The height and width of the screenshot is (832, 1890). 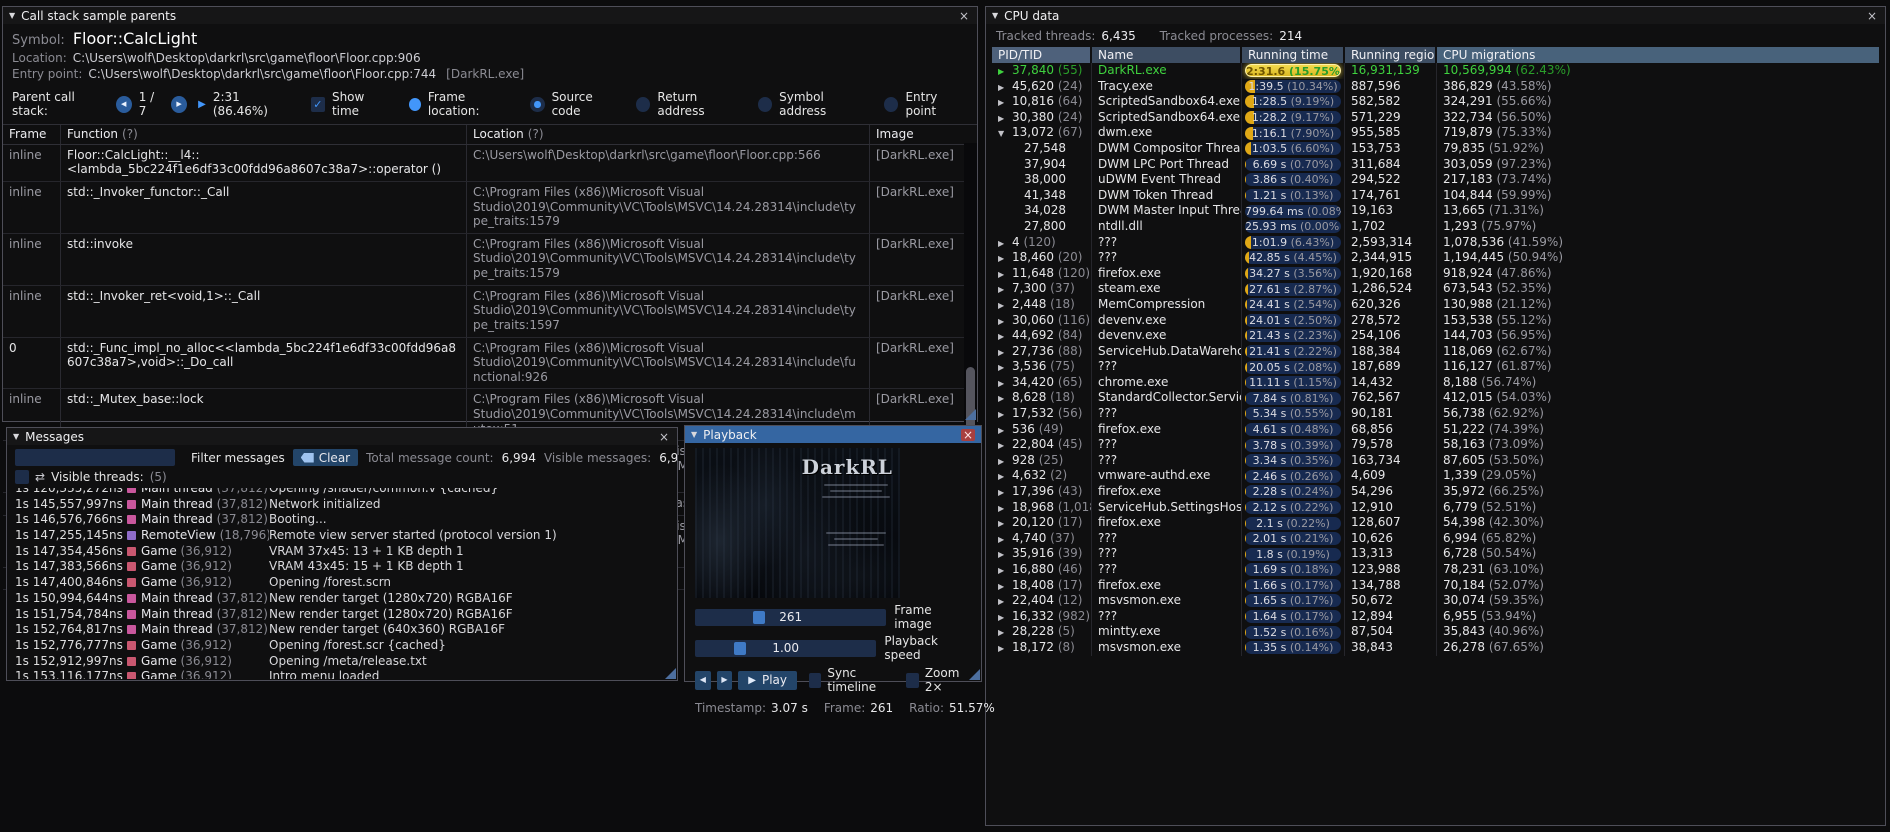 I want to click on callstack-titlebar: ▼ Call stack sample parents ×, so click(x=490, y=15).